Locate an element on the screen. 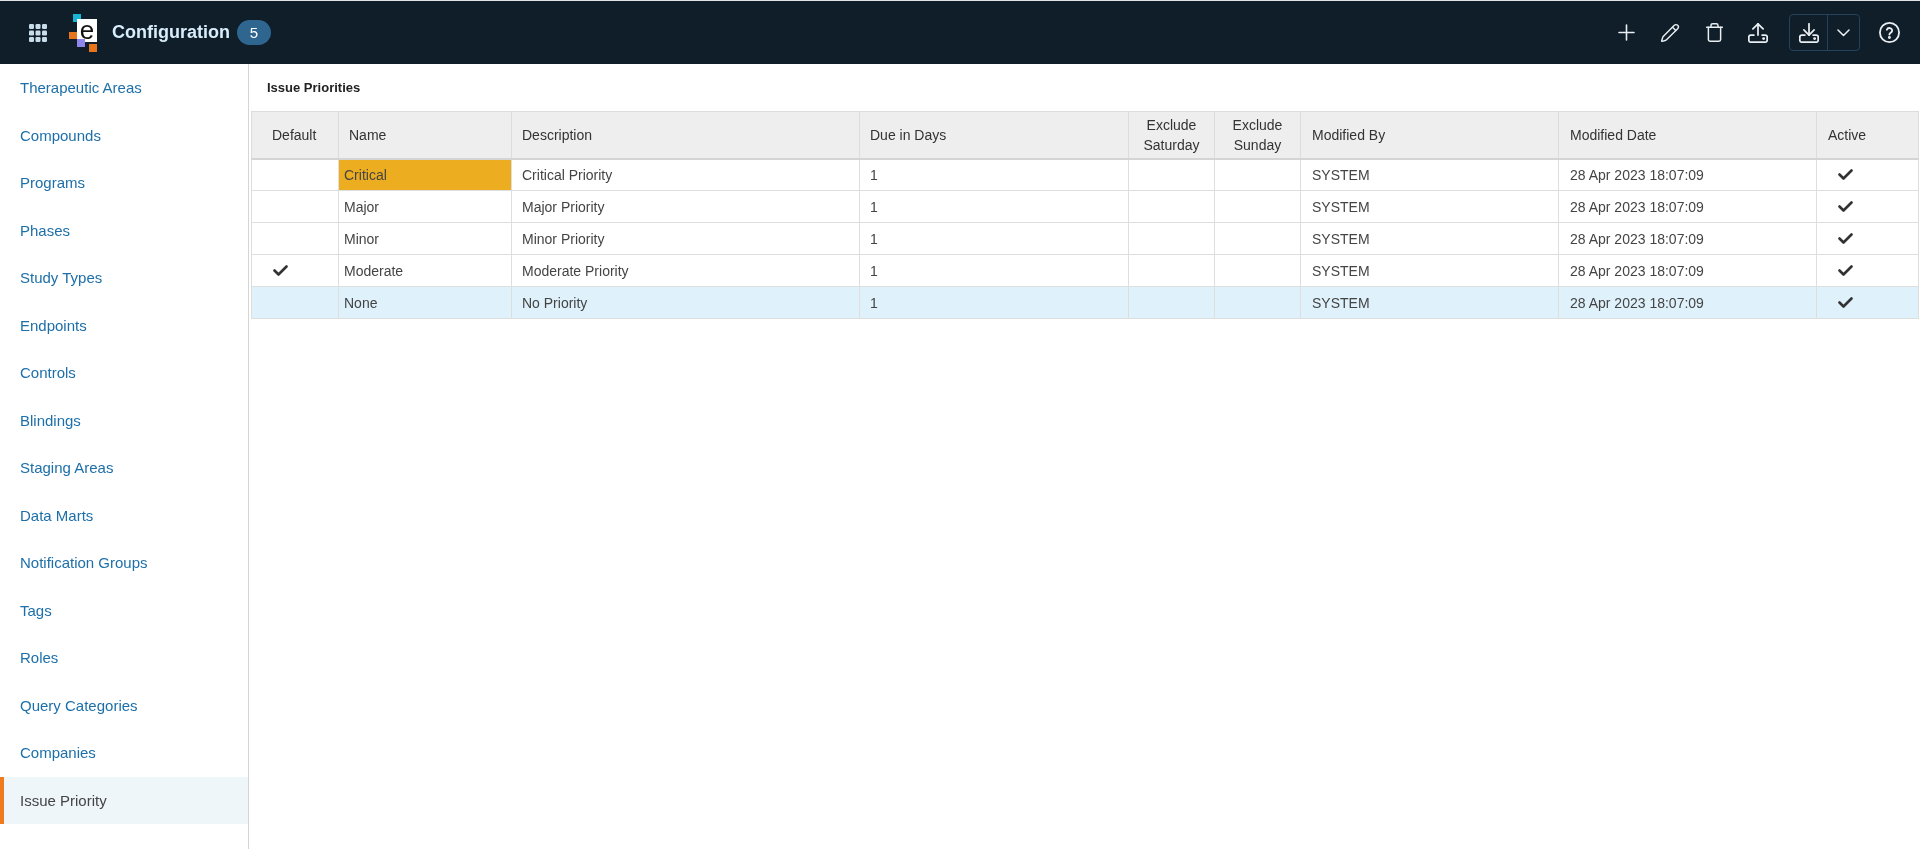  sidebar-item: Phases is located at coordinates (124, 230).